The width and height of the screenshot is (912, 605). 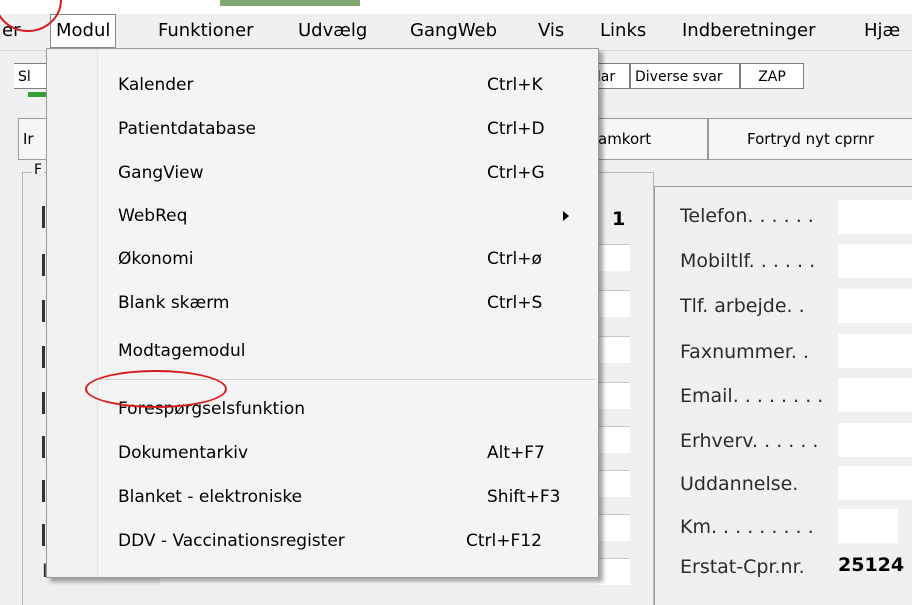 I want to click on uddannelse-field, so click(x=875, y=483).